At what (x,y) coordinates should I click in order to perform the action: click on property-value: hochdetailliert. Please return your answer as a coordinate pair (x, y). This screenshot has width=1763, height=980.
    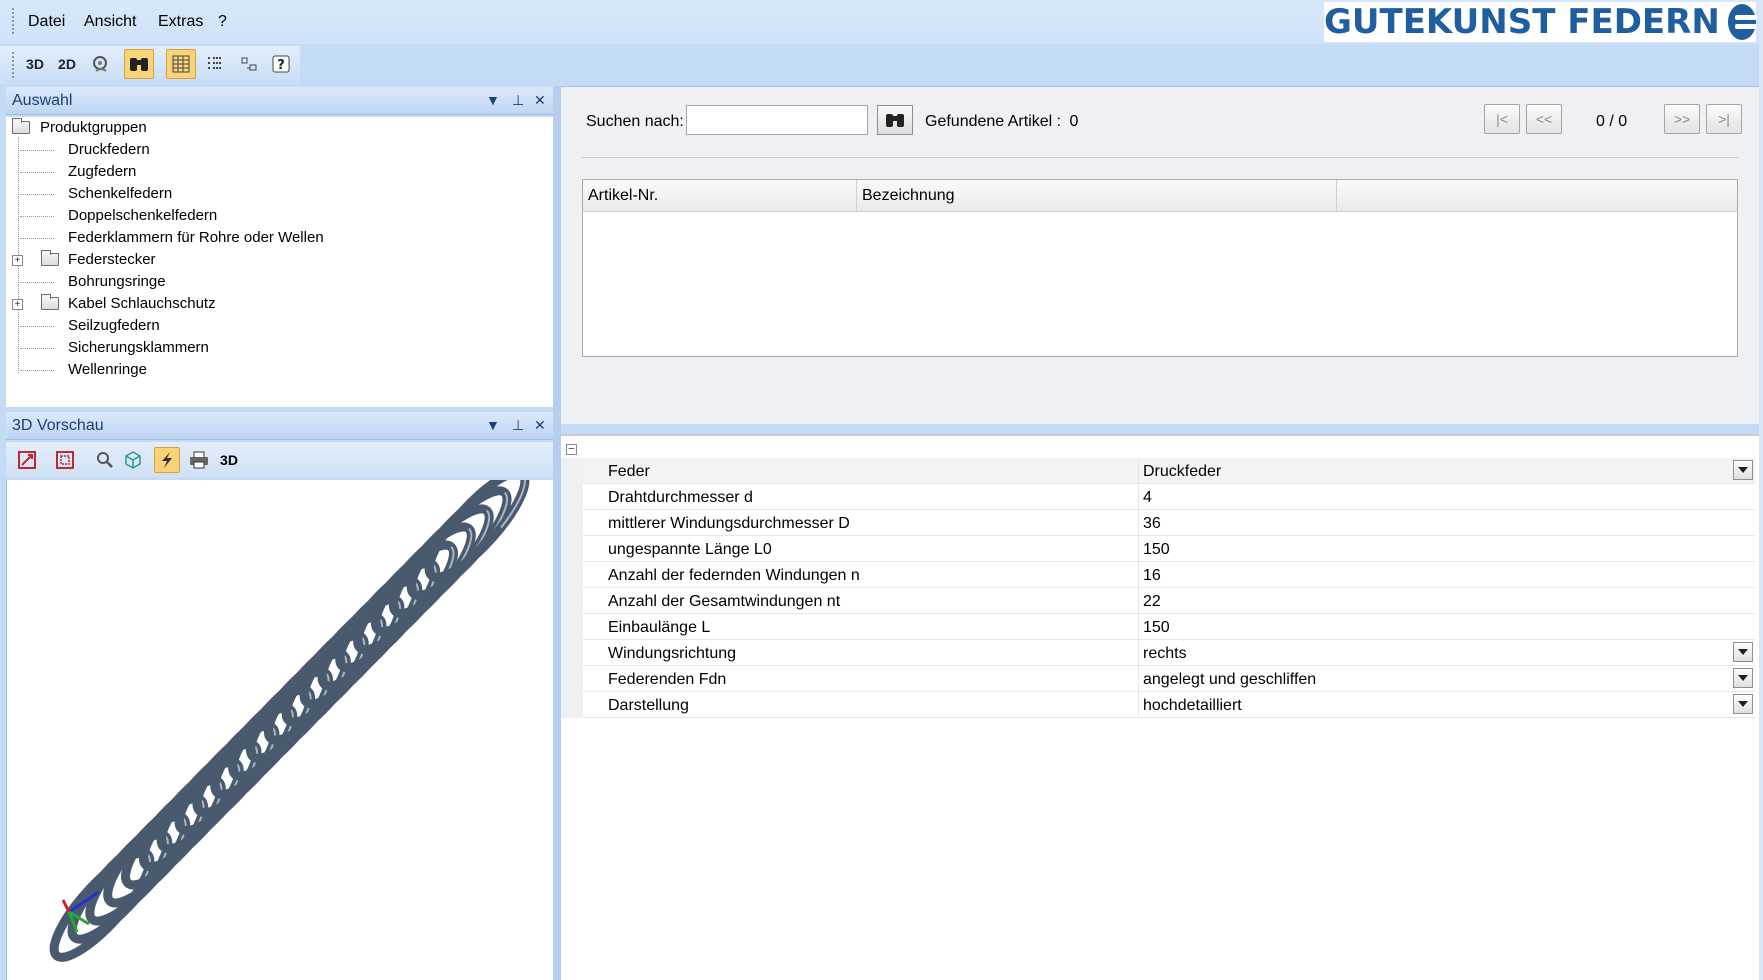
    Looking at the image, I should click on (1192, 706).